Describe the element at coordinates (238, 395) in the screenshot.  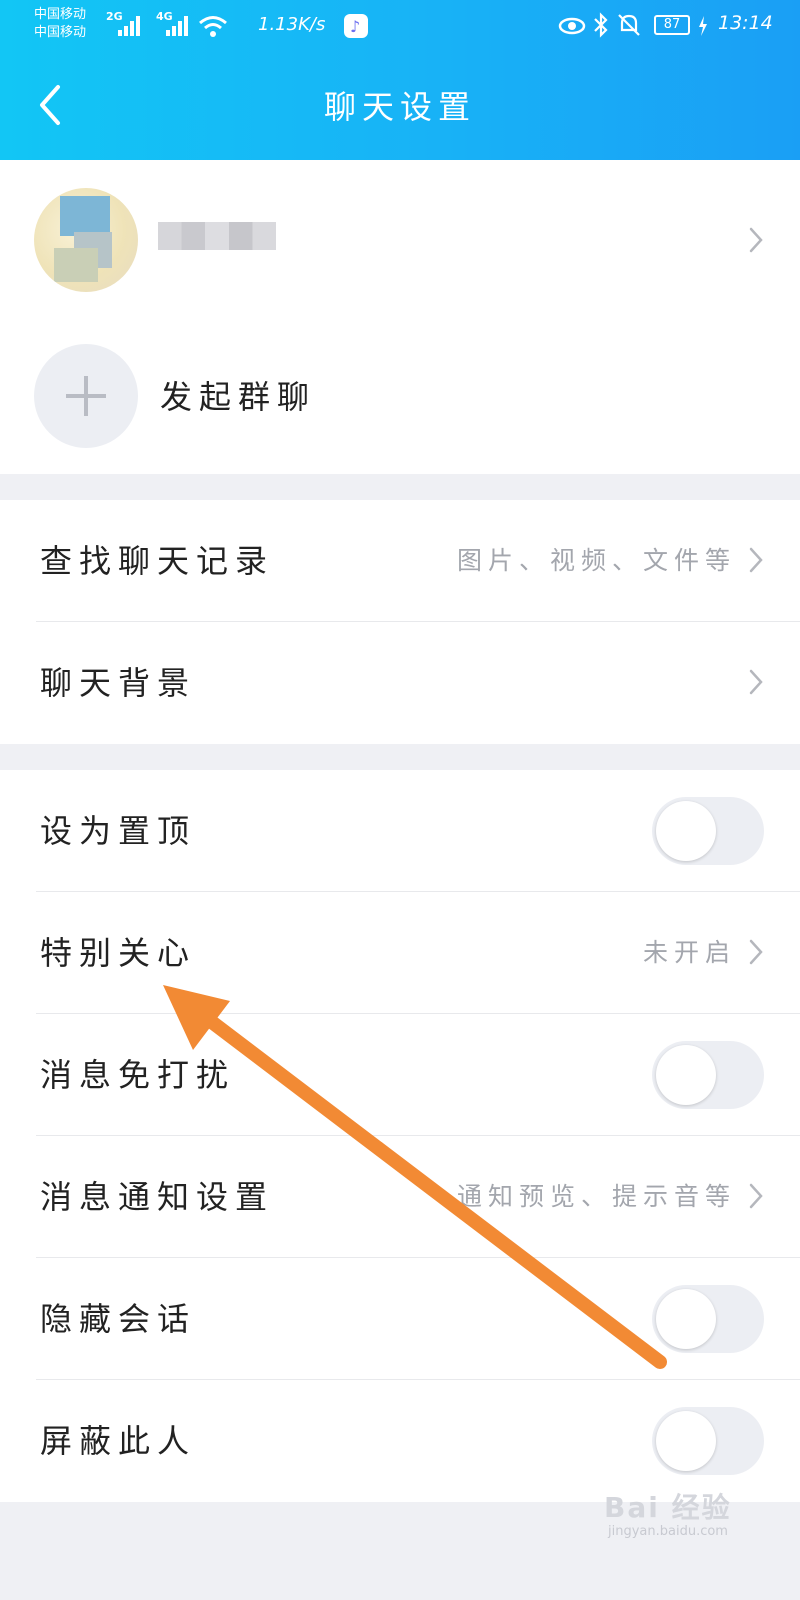
I see `add-group-chat-label: 发起群聊` at that location.